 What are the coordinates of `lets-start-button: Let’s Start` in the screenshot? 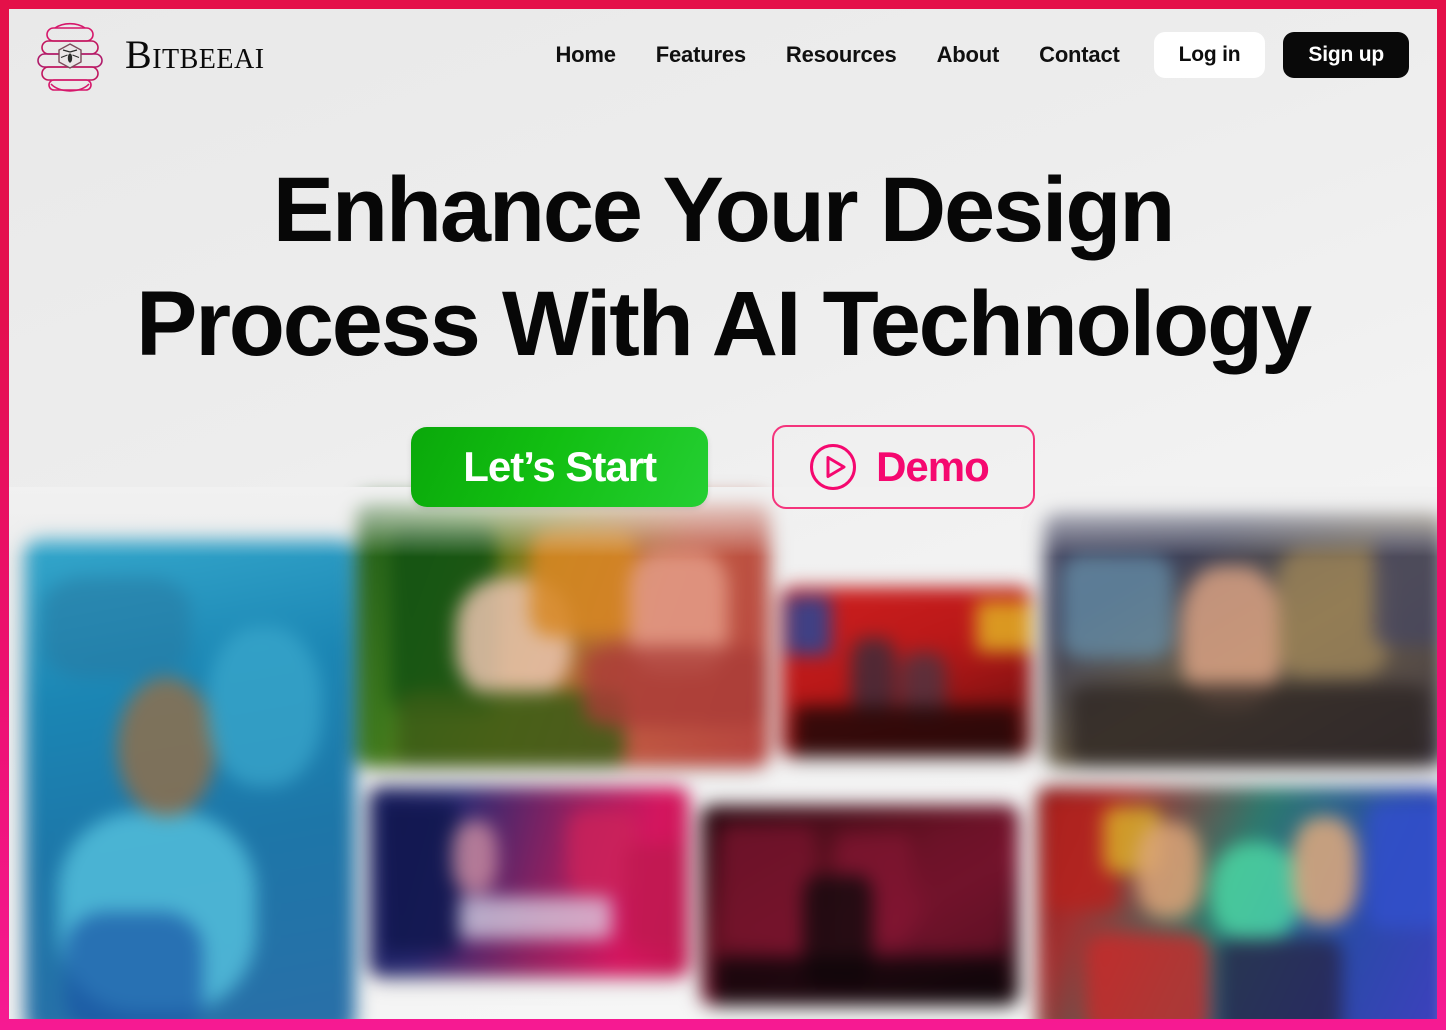 It's located at (560, 467).